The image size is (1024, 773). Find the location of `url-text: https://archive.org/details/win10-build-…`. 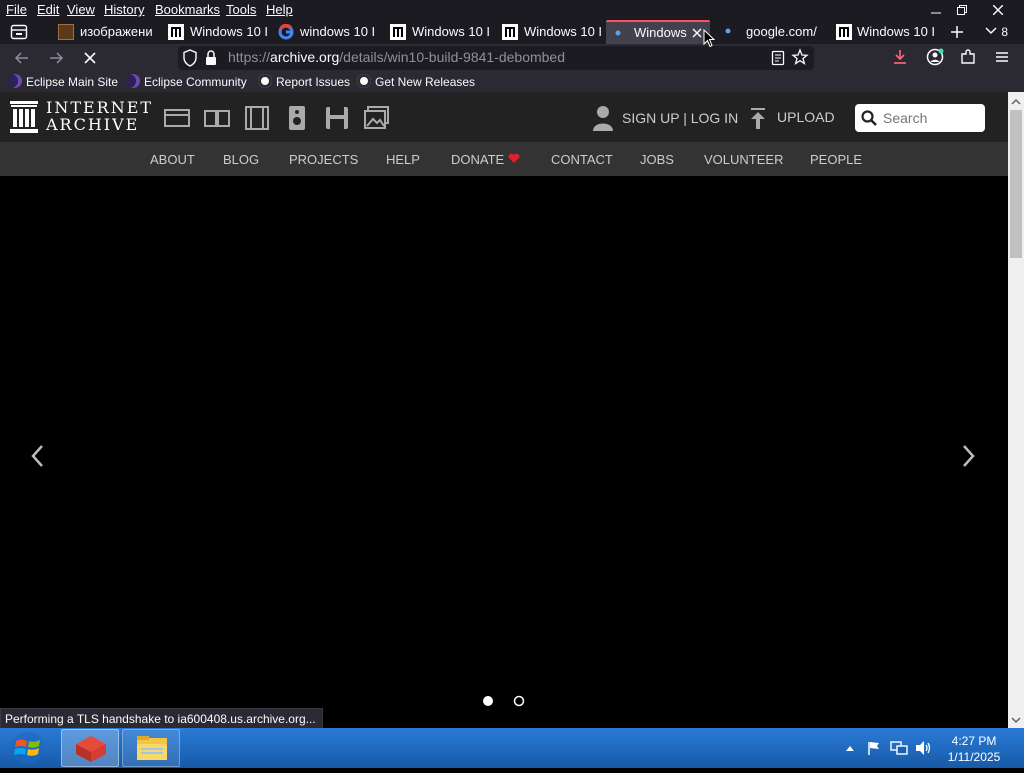

url-text: https://archive.org/details/win10-build-… is located at coordinates (396, 57).